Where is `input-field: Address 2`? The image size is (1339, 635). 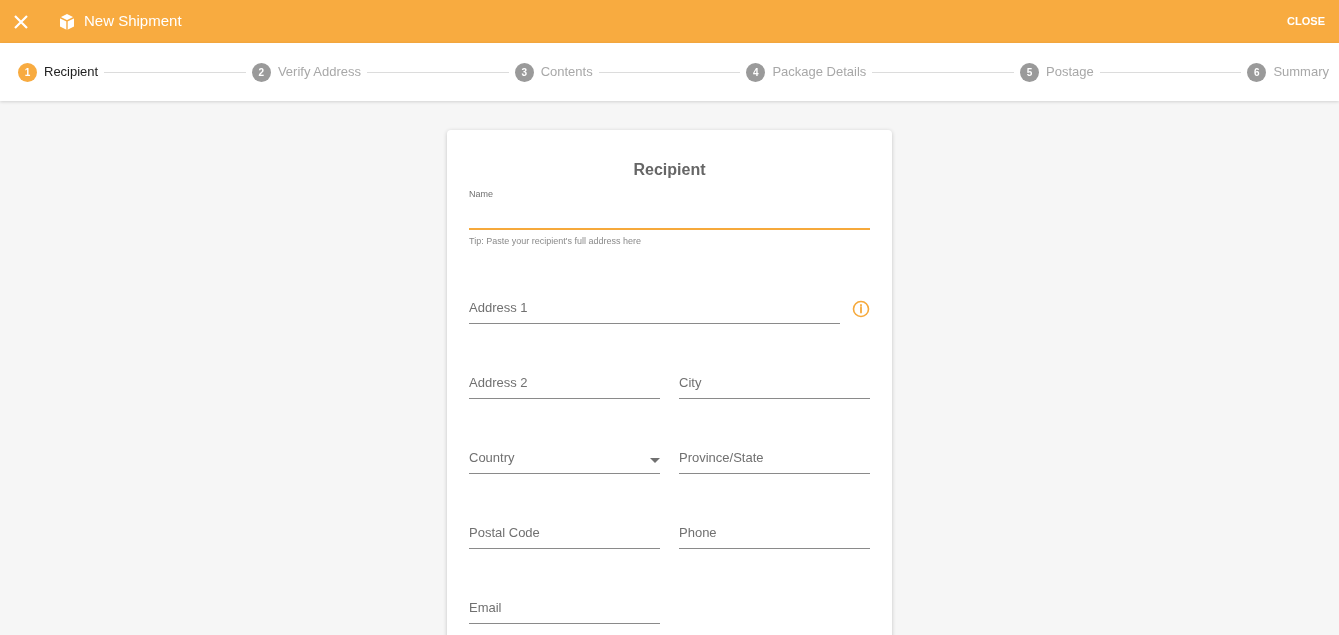
input-field: Address 2 is located at coordinates (564, 376).